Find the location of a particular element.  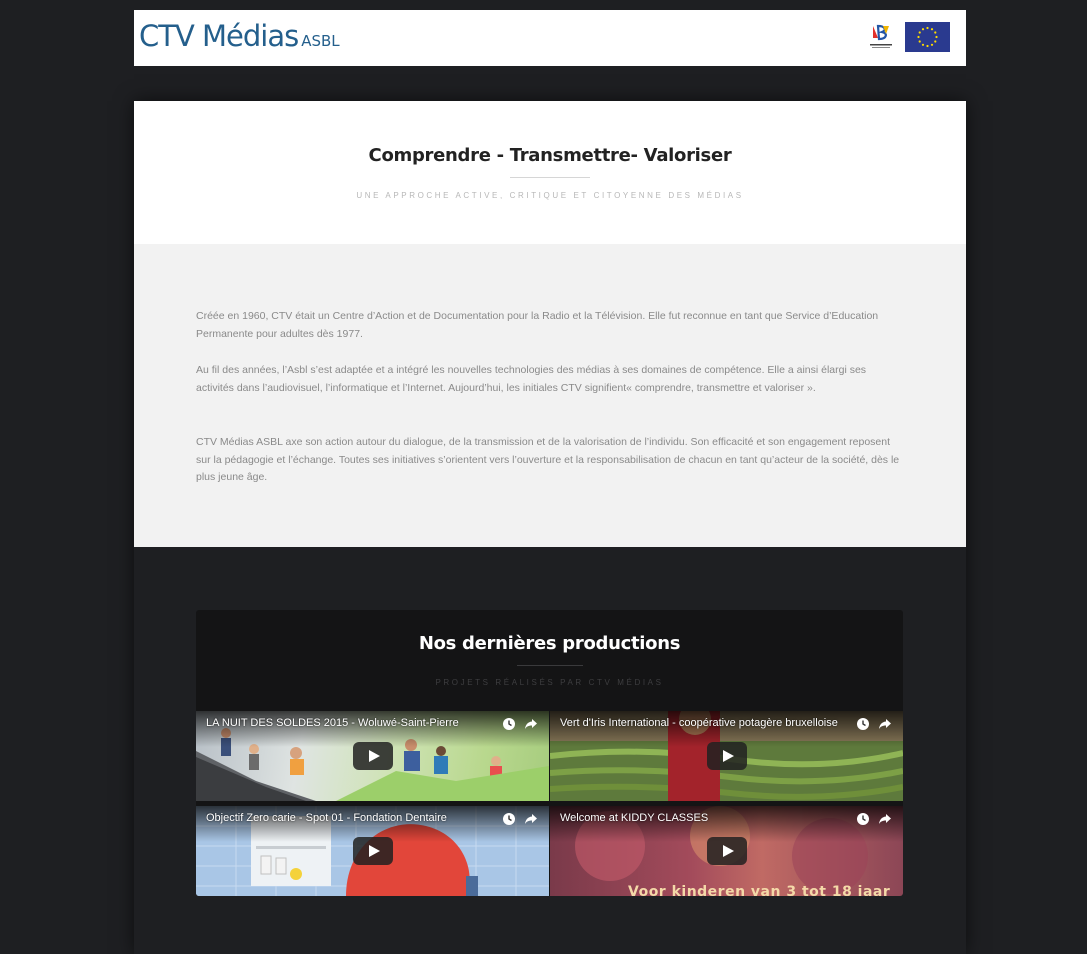

ctv-medias-logo: CTV Médias ASBL is located at coordinates (239, 36).